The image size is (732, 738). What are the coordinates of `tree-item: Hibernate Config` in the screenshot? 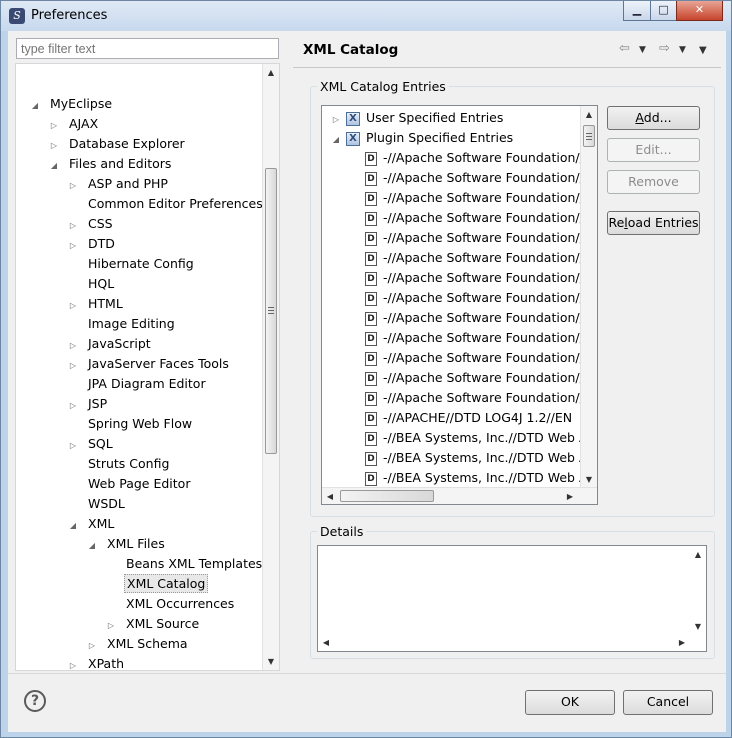 It's located at (131, 264).